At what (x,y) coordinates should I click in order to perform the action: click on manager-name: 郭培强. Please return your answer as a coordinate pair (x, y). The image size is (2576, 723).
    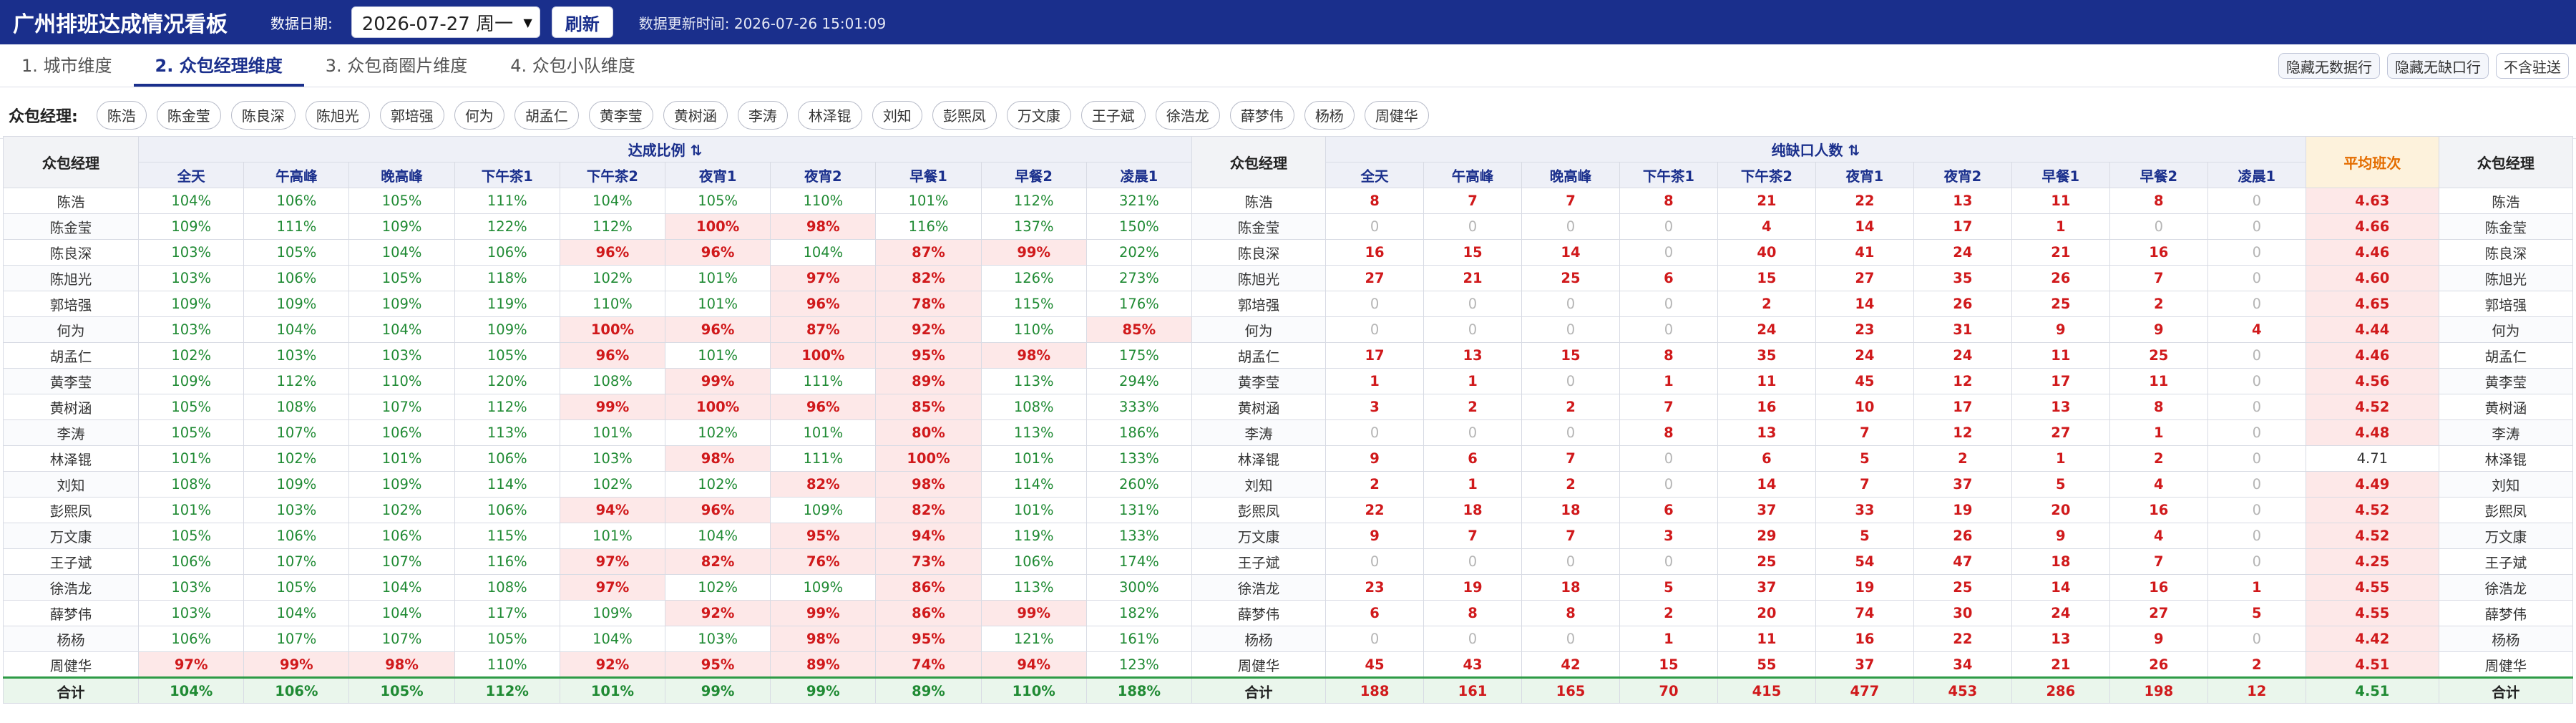
    Looking at the image, I should click on (71, 304).